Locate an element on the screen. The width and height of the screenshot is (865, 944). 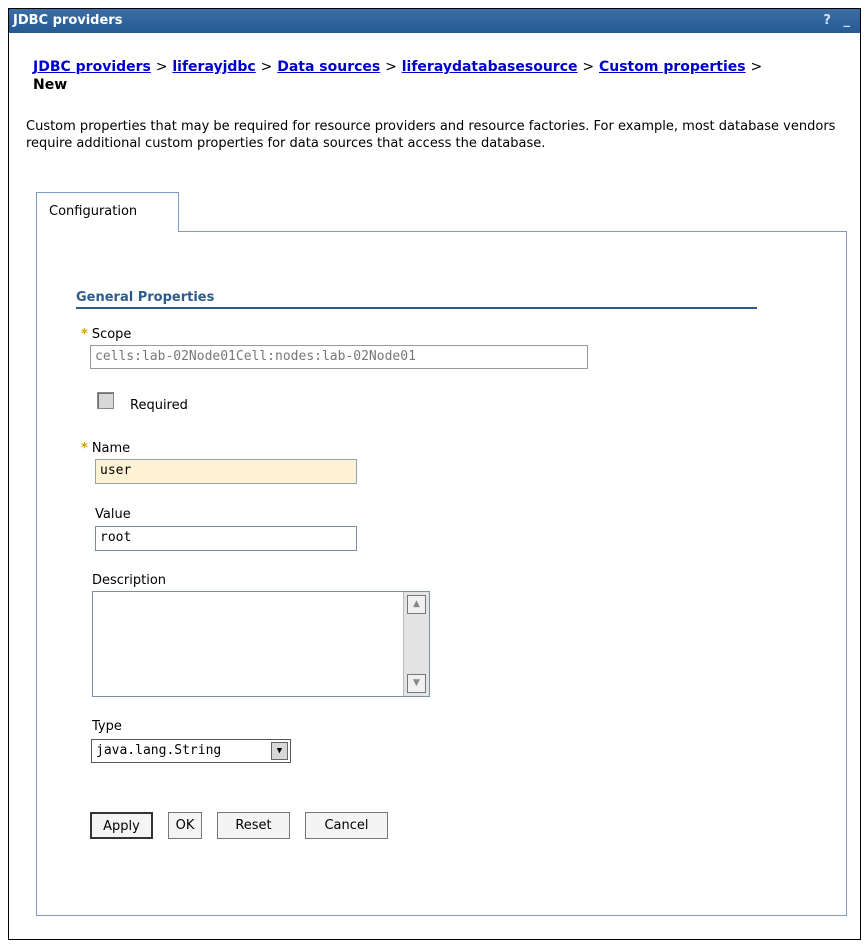
breadcrumb-link-jdbc-providers: JDBC providers is located at coordinates (92, 67).